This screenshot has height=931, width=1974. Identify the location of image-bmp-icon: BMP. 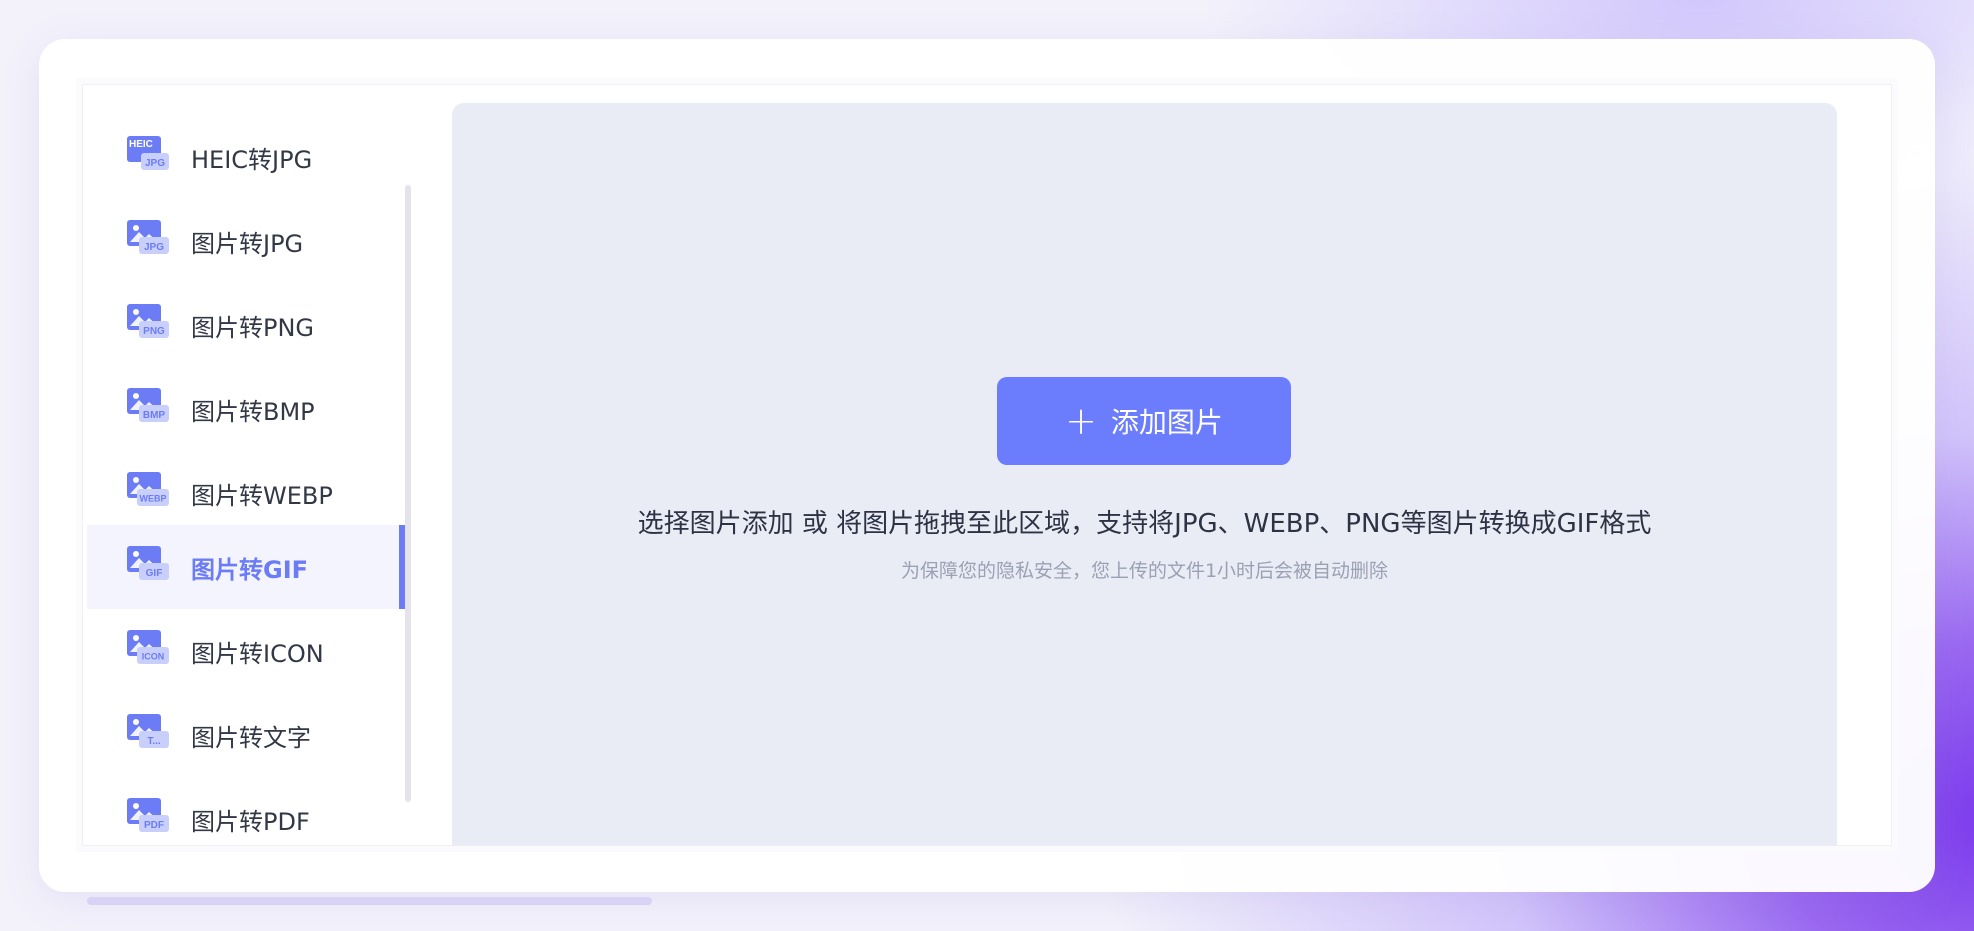
(148, 405).